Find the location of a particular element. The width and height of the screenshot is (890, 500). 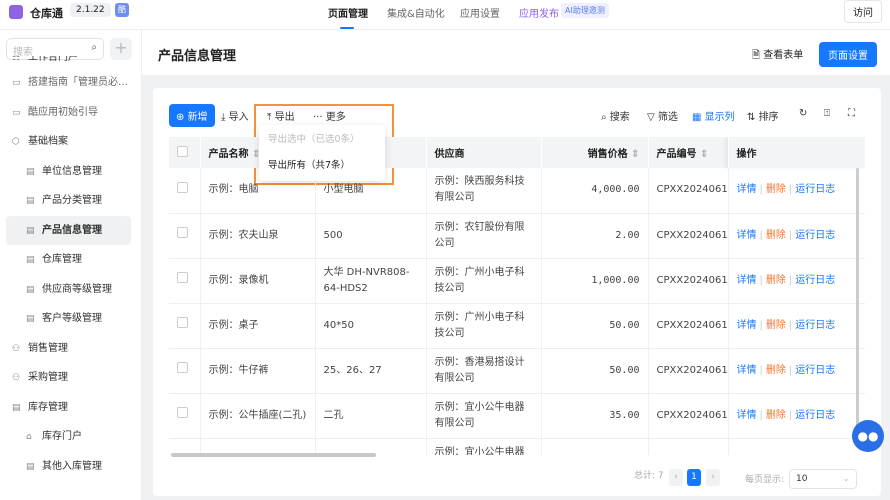

cell-spec: 大华 DH-NVR808-64-HDS2 is located at coordinates (371, 281).